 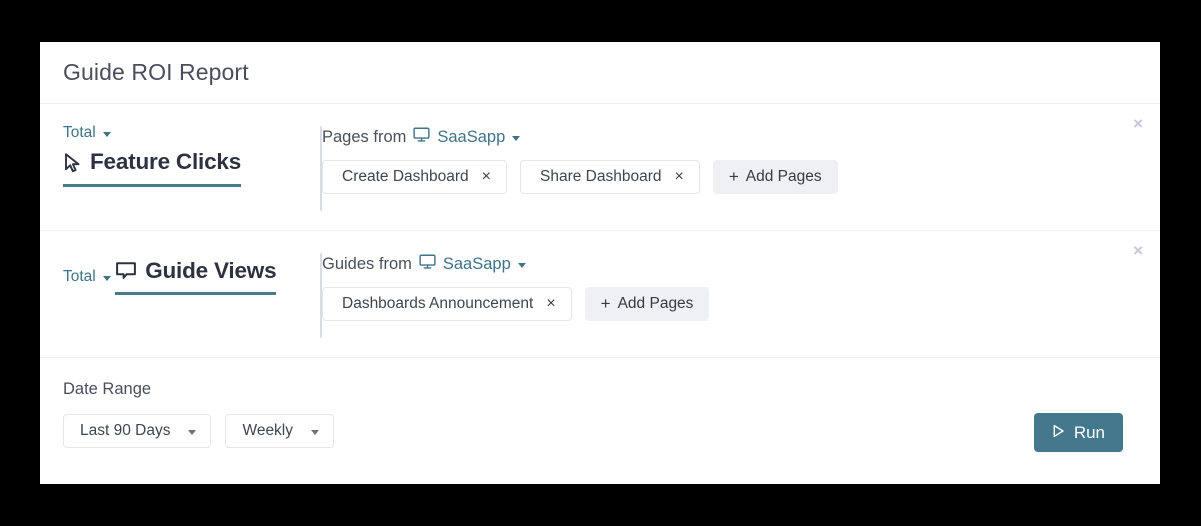 I want to click on date-range-controls: Last 90 Days Weekly, so click(x=611, y=431).